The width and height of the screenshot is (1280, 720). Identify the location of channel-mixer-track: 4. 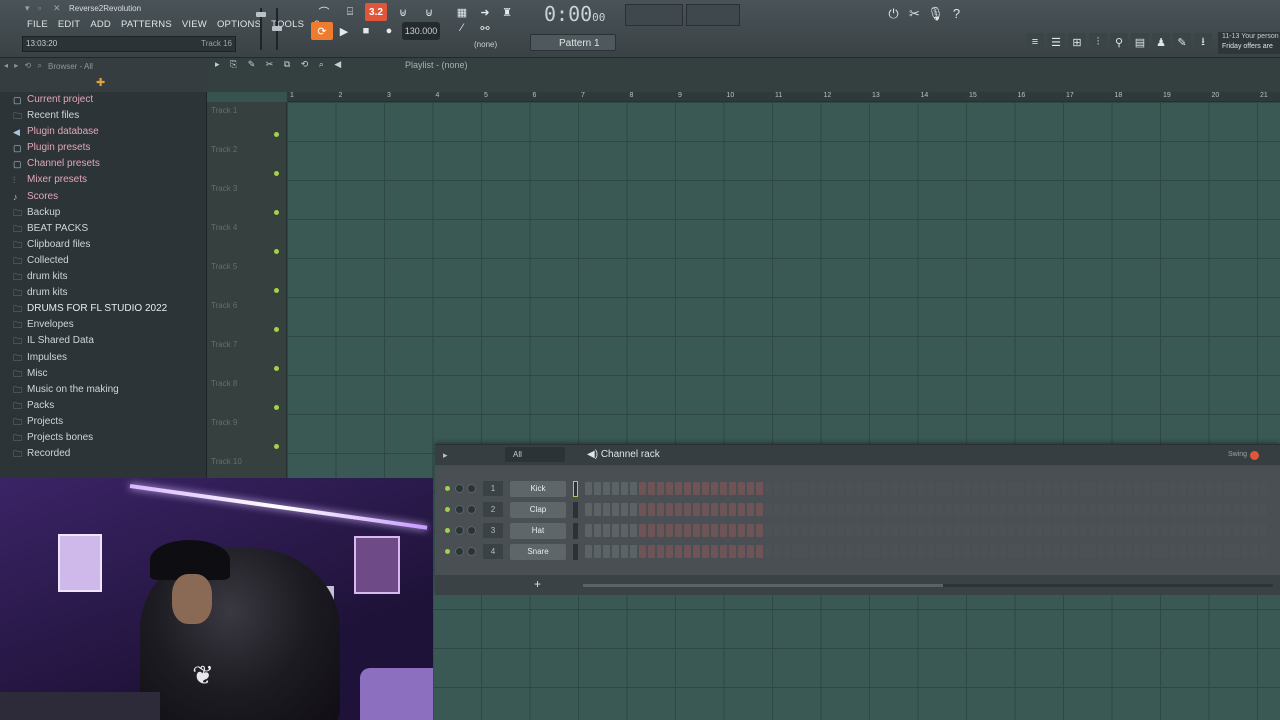
(493, 551).